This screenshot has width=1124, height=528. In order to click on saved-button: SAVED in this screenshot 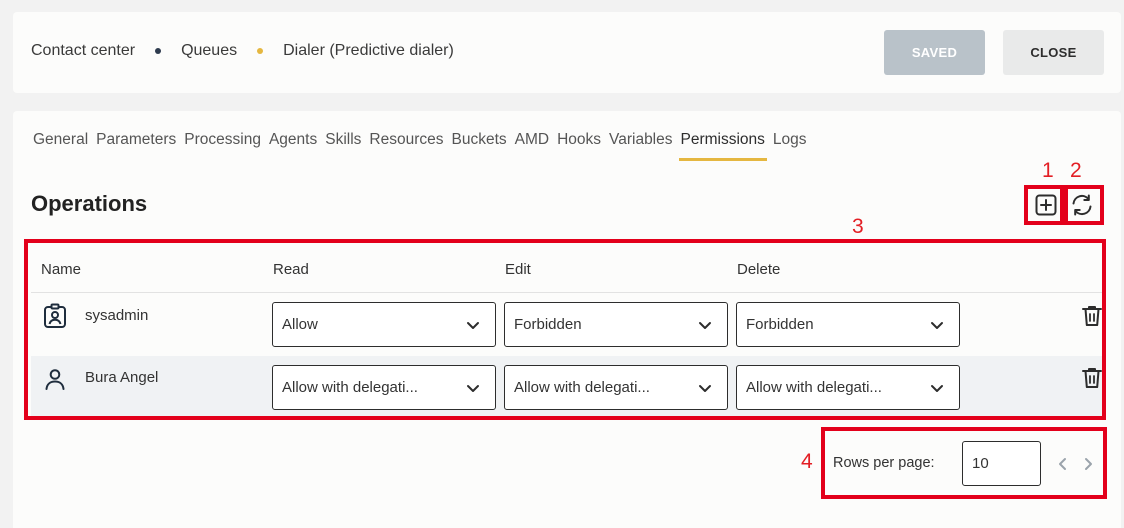, I will do `click(934, 52)`.